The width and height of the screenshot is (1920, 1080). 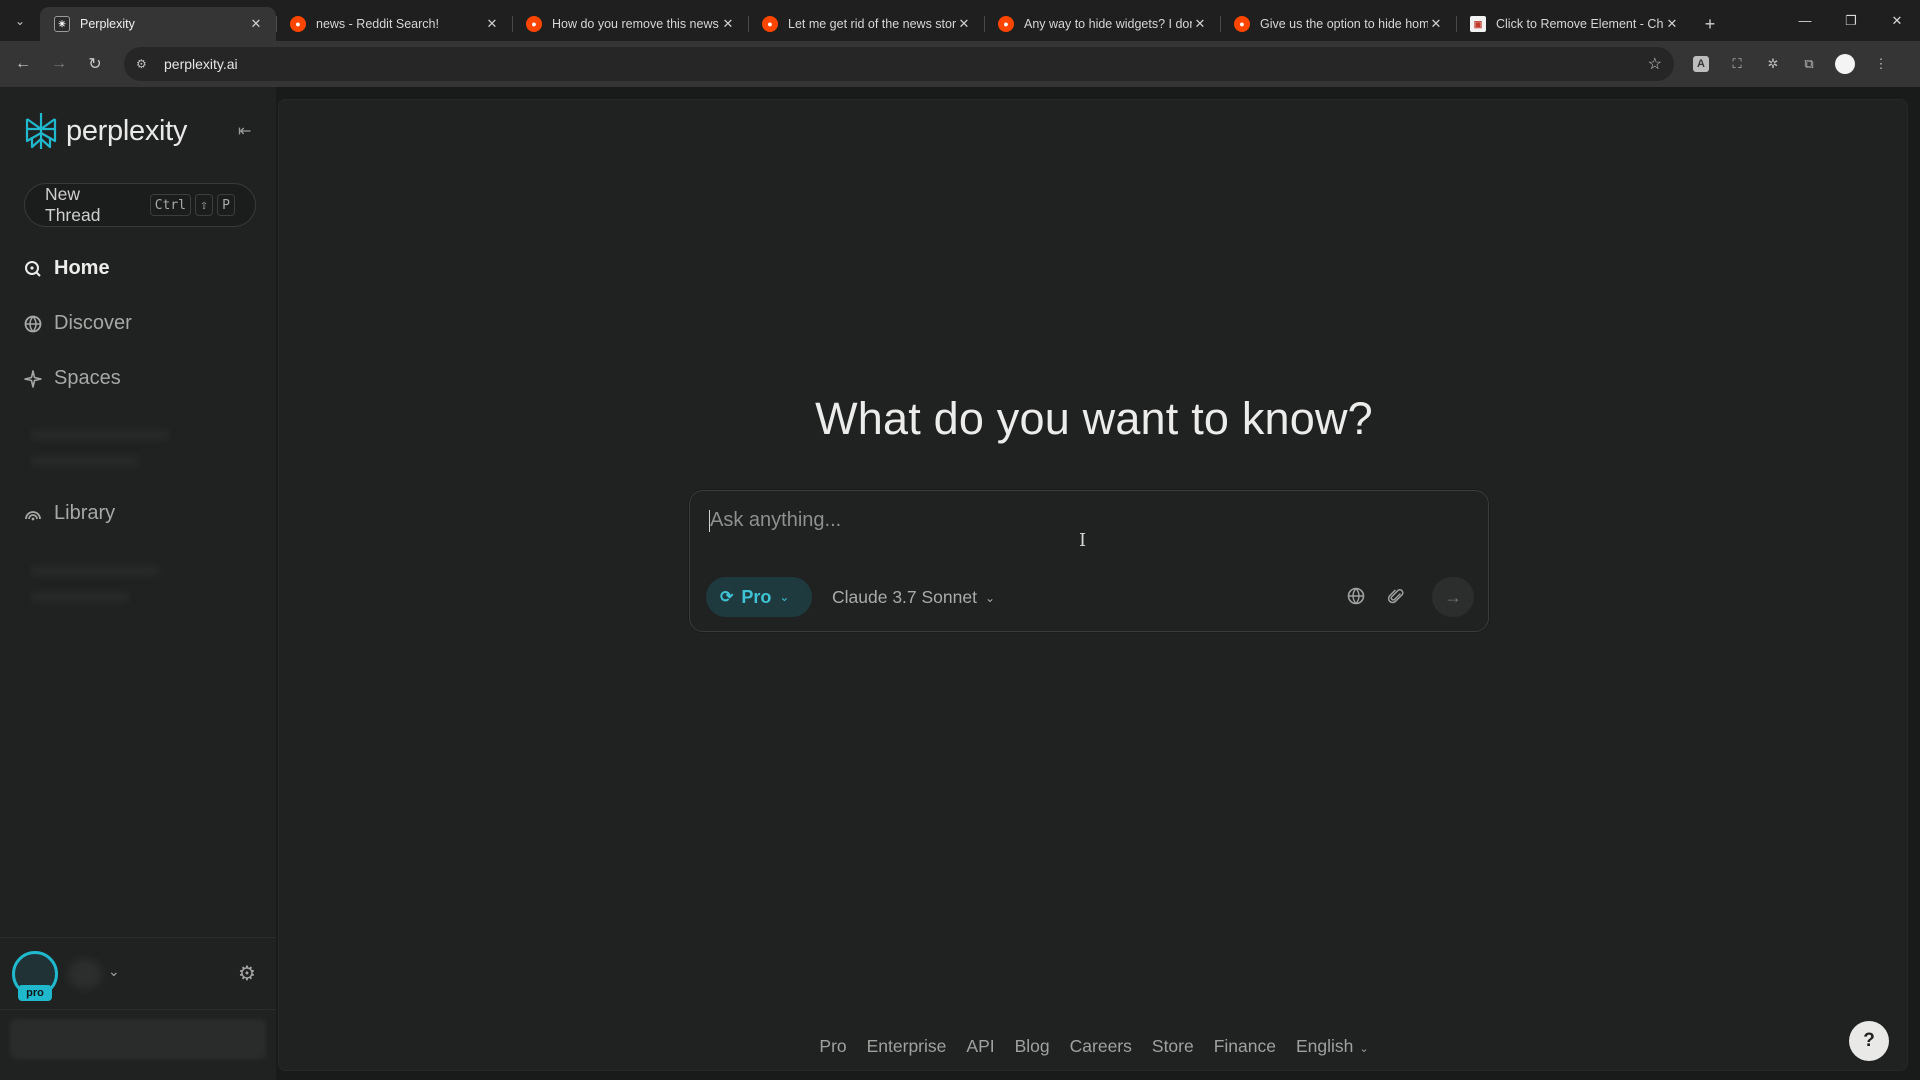 What do you see at coordinates (138, 1009) in the screenshot?
I see `sidebar-divider` at bounding box center [138, 1009].